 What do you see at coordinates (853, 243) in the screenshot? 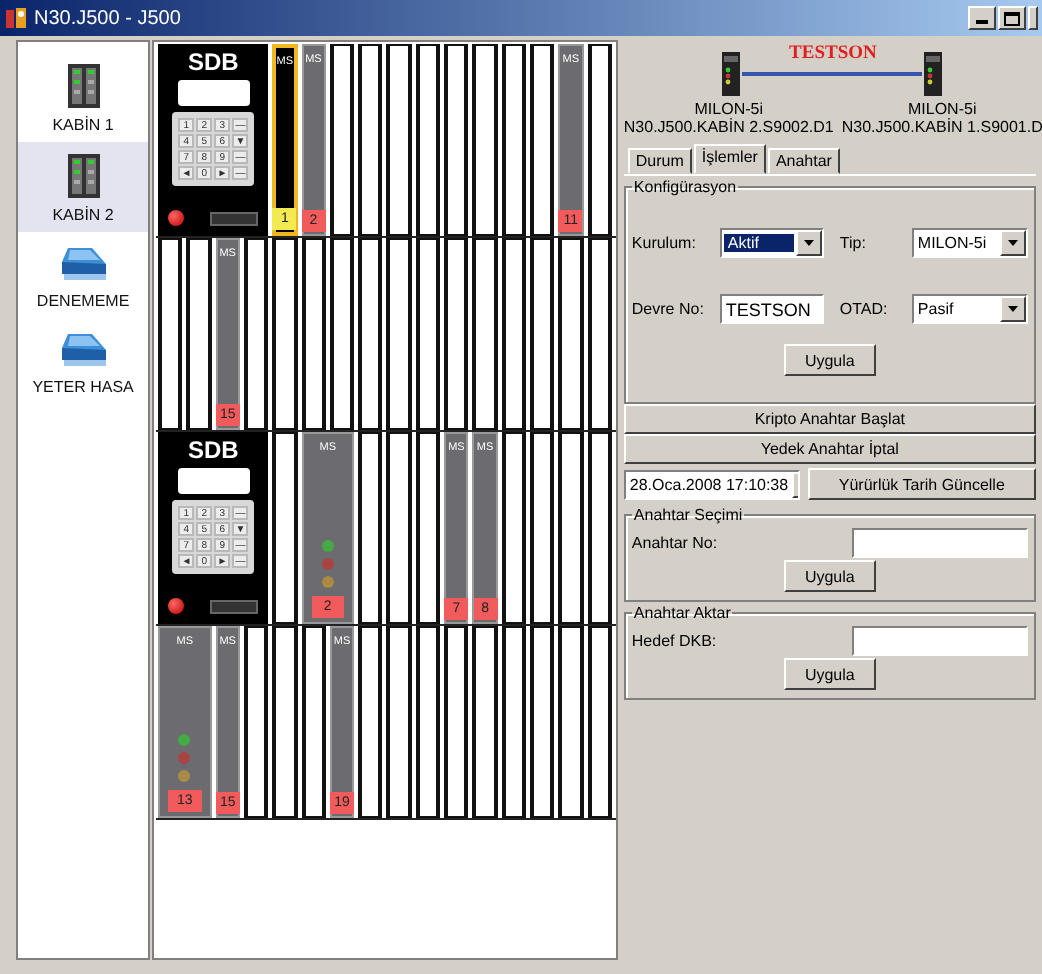
I see `field-label: Tip:` at bounding box center [853, 243].